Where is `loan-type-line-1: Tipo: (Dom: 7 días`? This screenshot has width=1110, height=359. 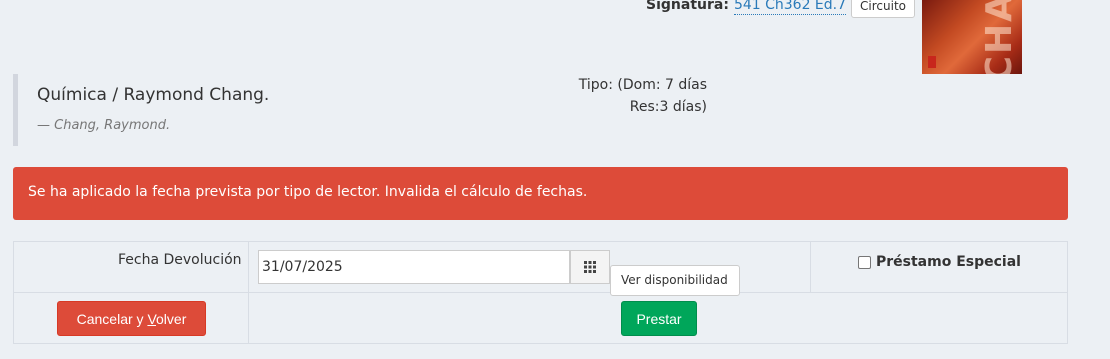
loan-type-line-1: Tipo: (Dom: 7 días is located at coordinates (642, 85).